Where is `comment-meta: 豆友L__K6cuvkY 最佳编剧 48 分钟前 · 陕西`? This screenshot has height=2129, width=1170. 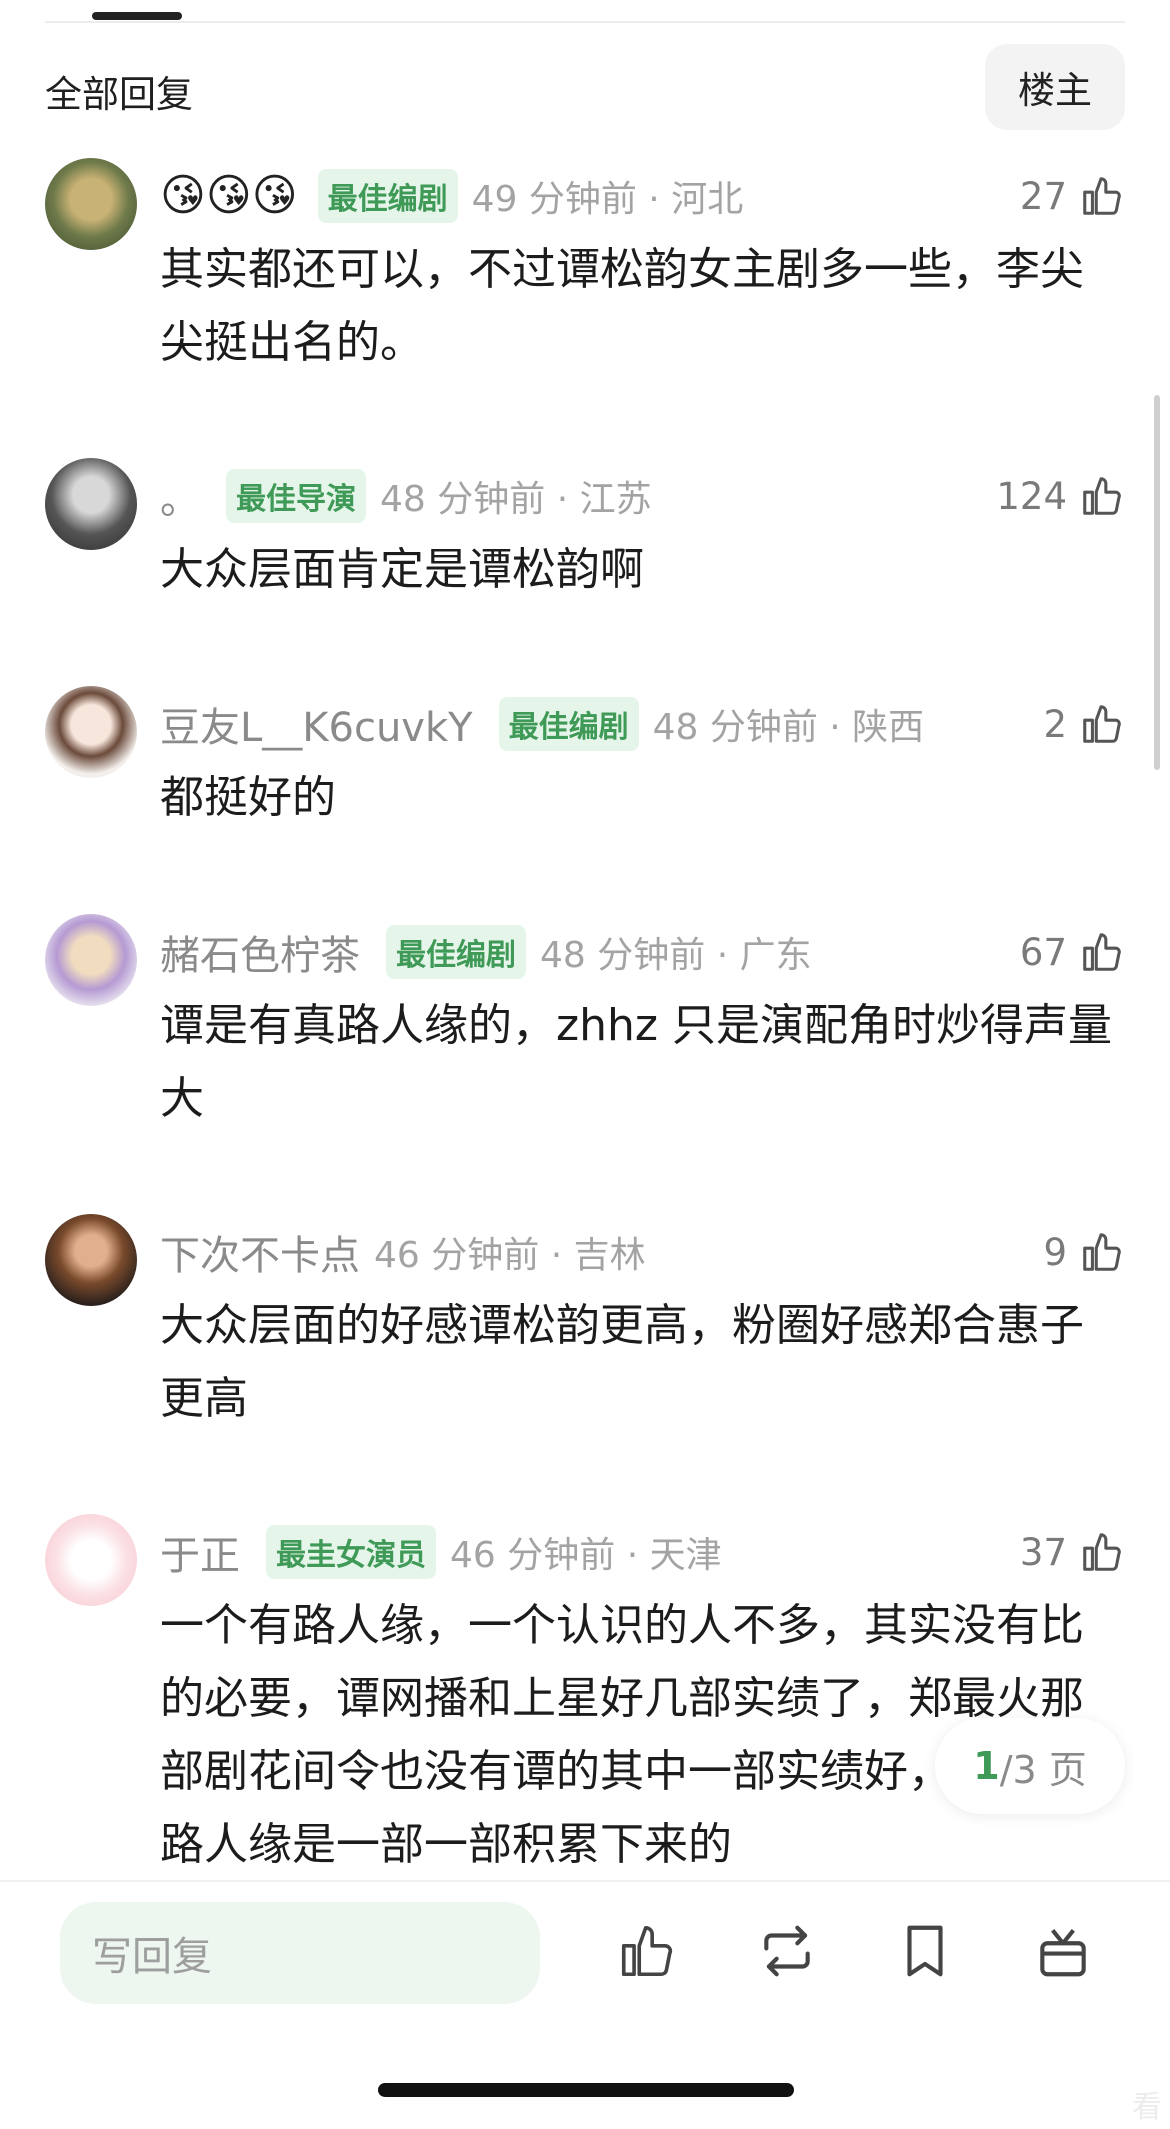
comment-meta: 豆友L__K6cuvkY 最佳编剧 48 分钟前 · 陕西 is located at coordinates (542, 724).